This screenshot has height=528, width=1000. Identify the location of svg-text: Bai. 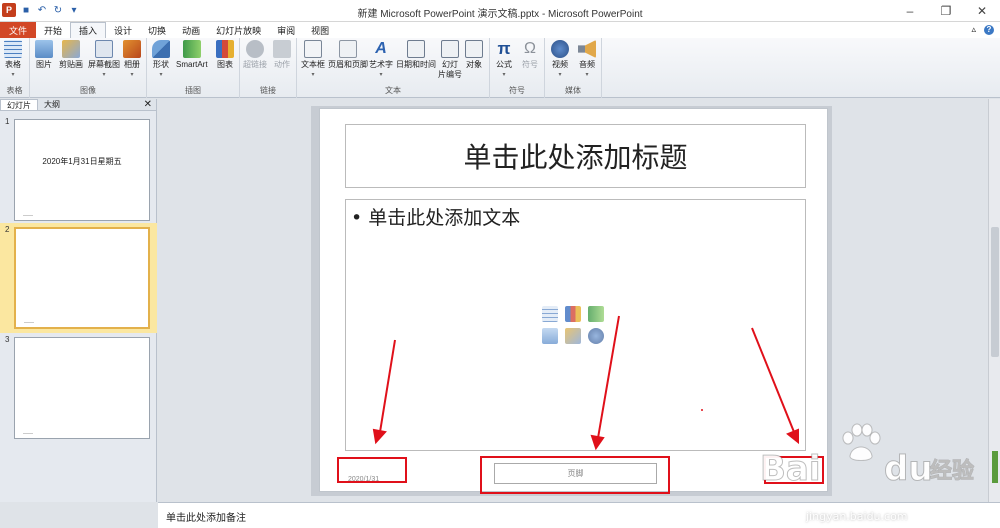
(790, 469).